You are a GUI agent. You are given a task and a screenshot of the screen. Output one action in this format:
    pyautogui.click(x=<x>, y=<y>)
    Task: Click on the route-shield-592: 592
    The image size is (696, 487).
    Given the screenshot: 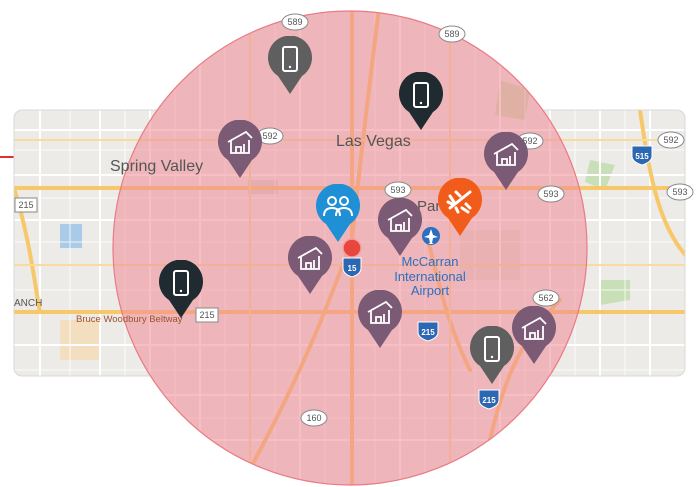 What is the action you would take?
    pyautogui.click(x=671, y=140)
    